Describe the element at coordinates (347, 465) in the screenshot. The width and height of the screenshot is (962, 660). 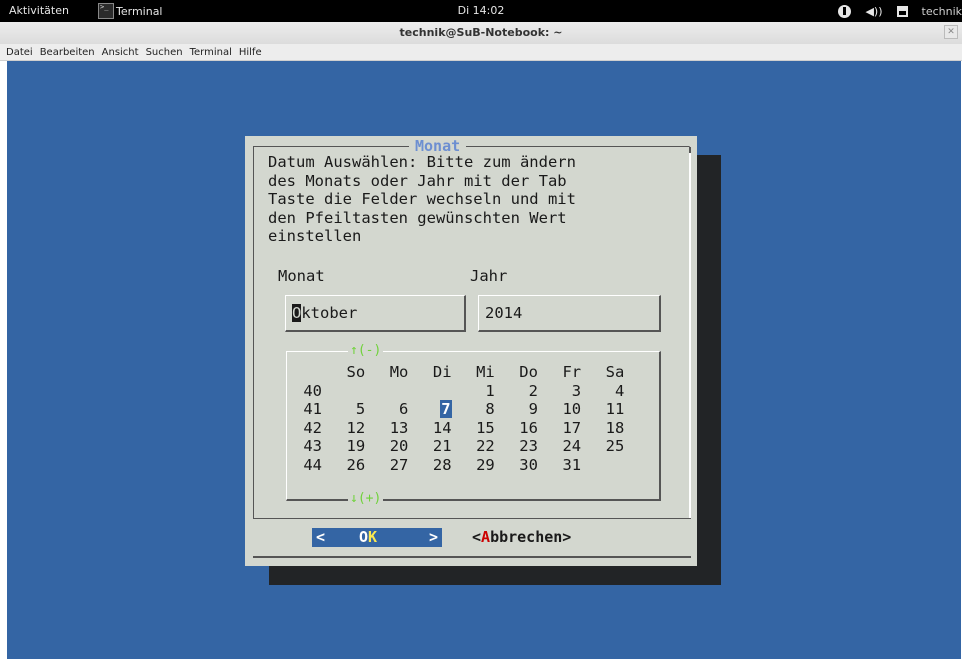
I see `day-cell: 26` at that location.